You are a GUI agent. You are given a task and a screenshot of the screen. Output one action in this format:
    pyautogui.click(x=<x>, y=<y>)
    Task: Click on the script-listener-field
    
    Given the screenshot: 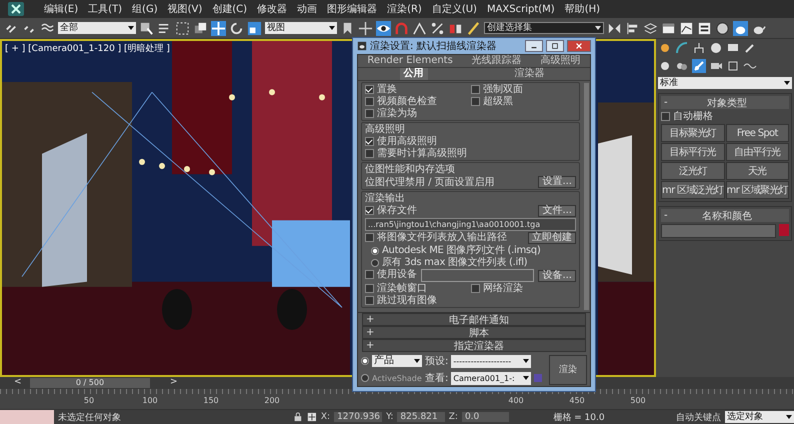 What is the action you would take?
    pyautogui.click(x=27, y=417)
    